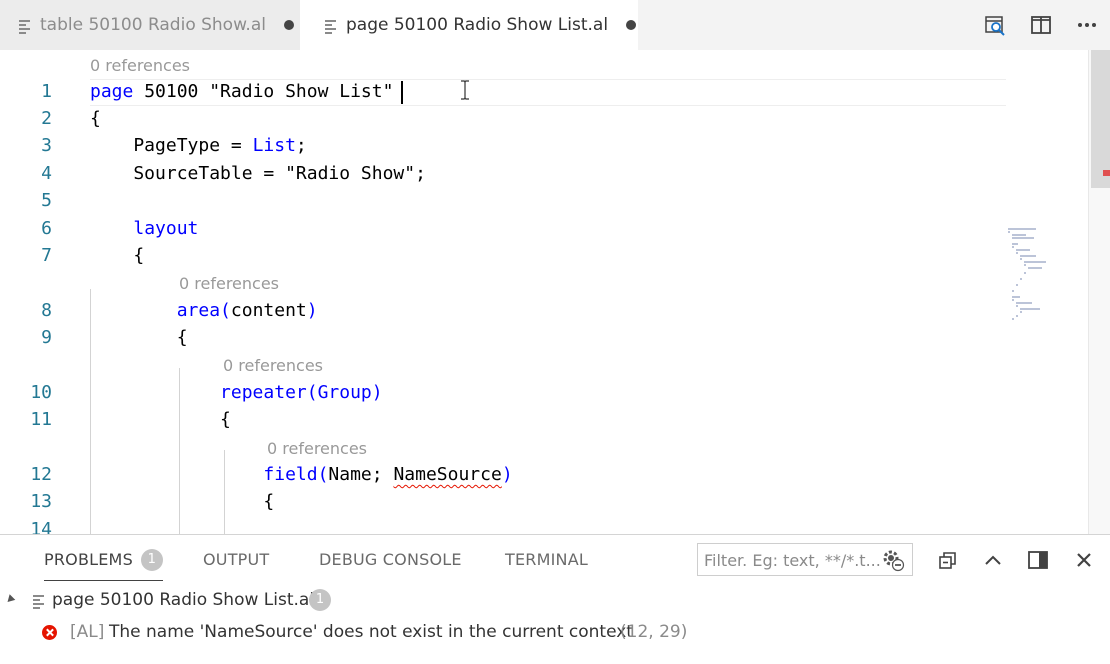 Image resolution: width=1110 pixels, height=664 pixels. I want to click on code-line: 1 page 50100 "Radio Show List", so click(503, 91).